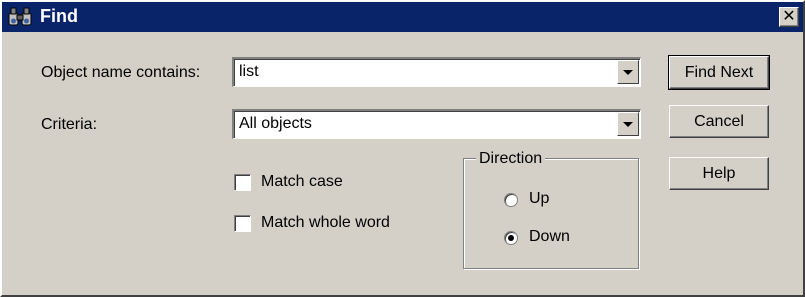 The width and height of the screenshot is (805, 297). I want to click on radio-selected-dot, so click(511, 238).